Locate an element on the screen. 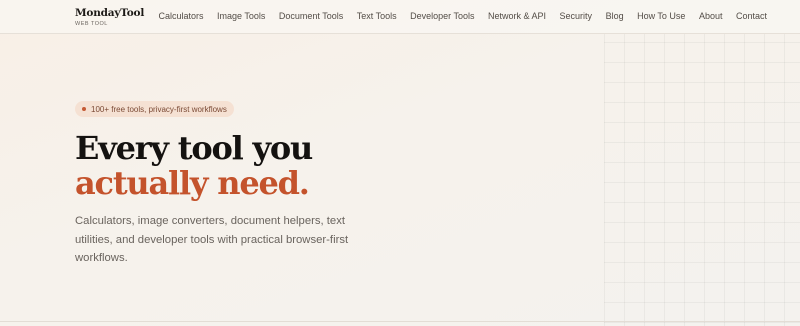 This screenshot has width=800, height=326. nav-document-tools: Document Tools is located at coordinates (311, 16).